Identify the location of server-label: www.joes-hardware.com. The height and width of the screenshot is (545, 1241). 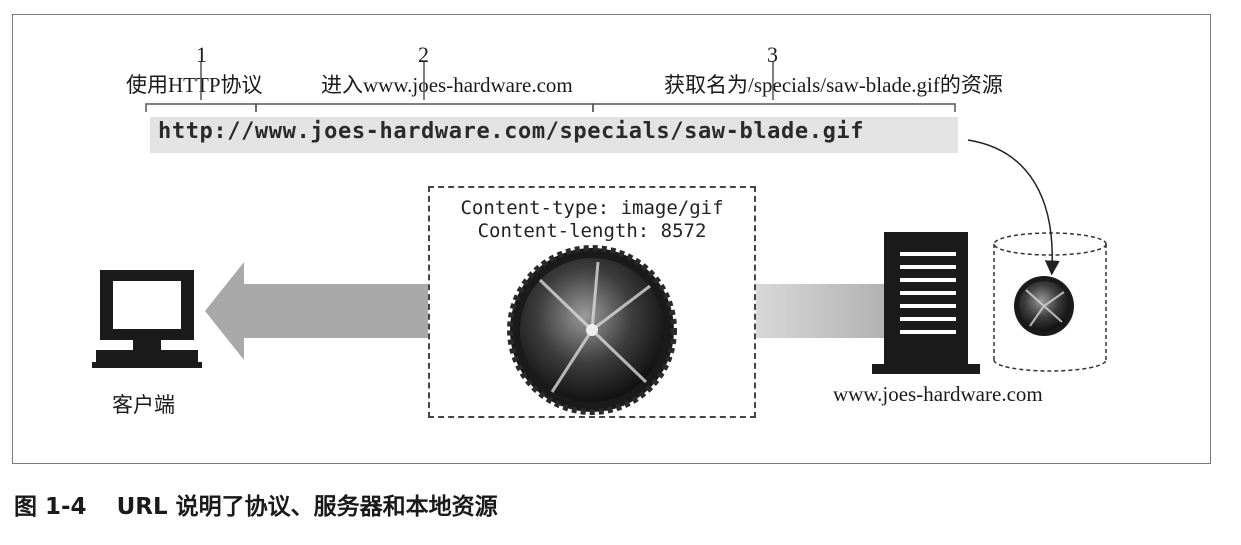
(938, 394).